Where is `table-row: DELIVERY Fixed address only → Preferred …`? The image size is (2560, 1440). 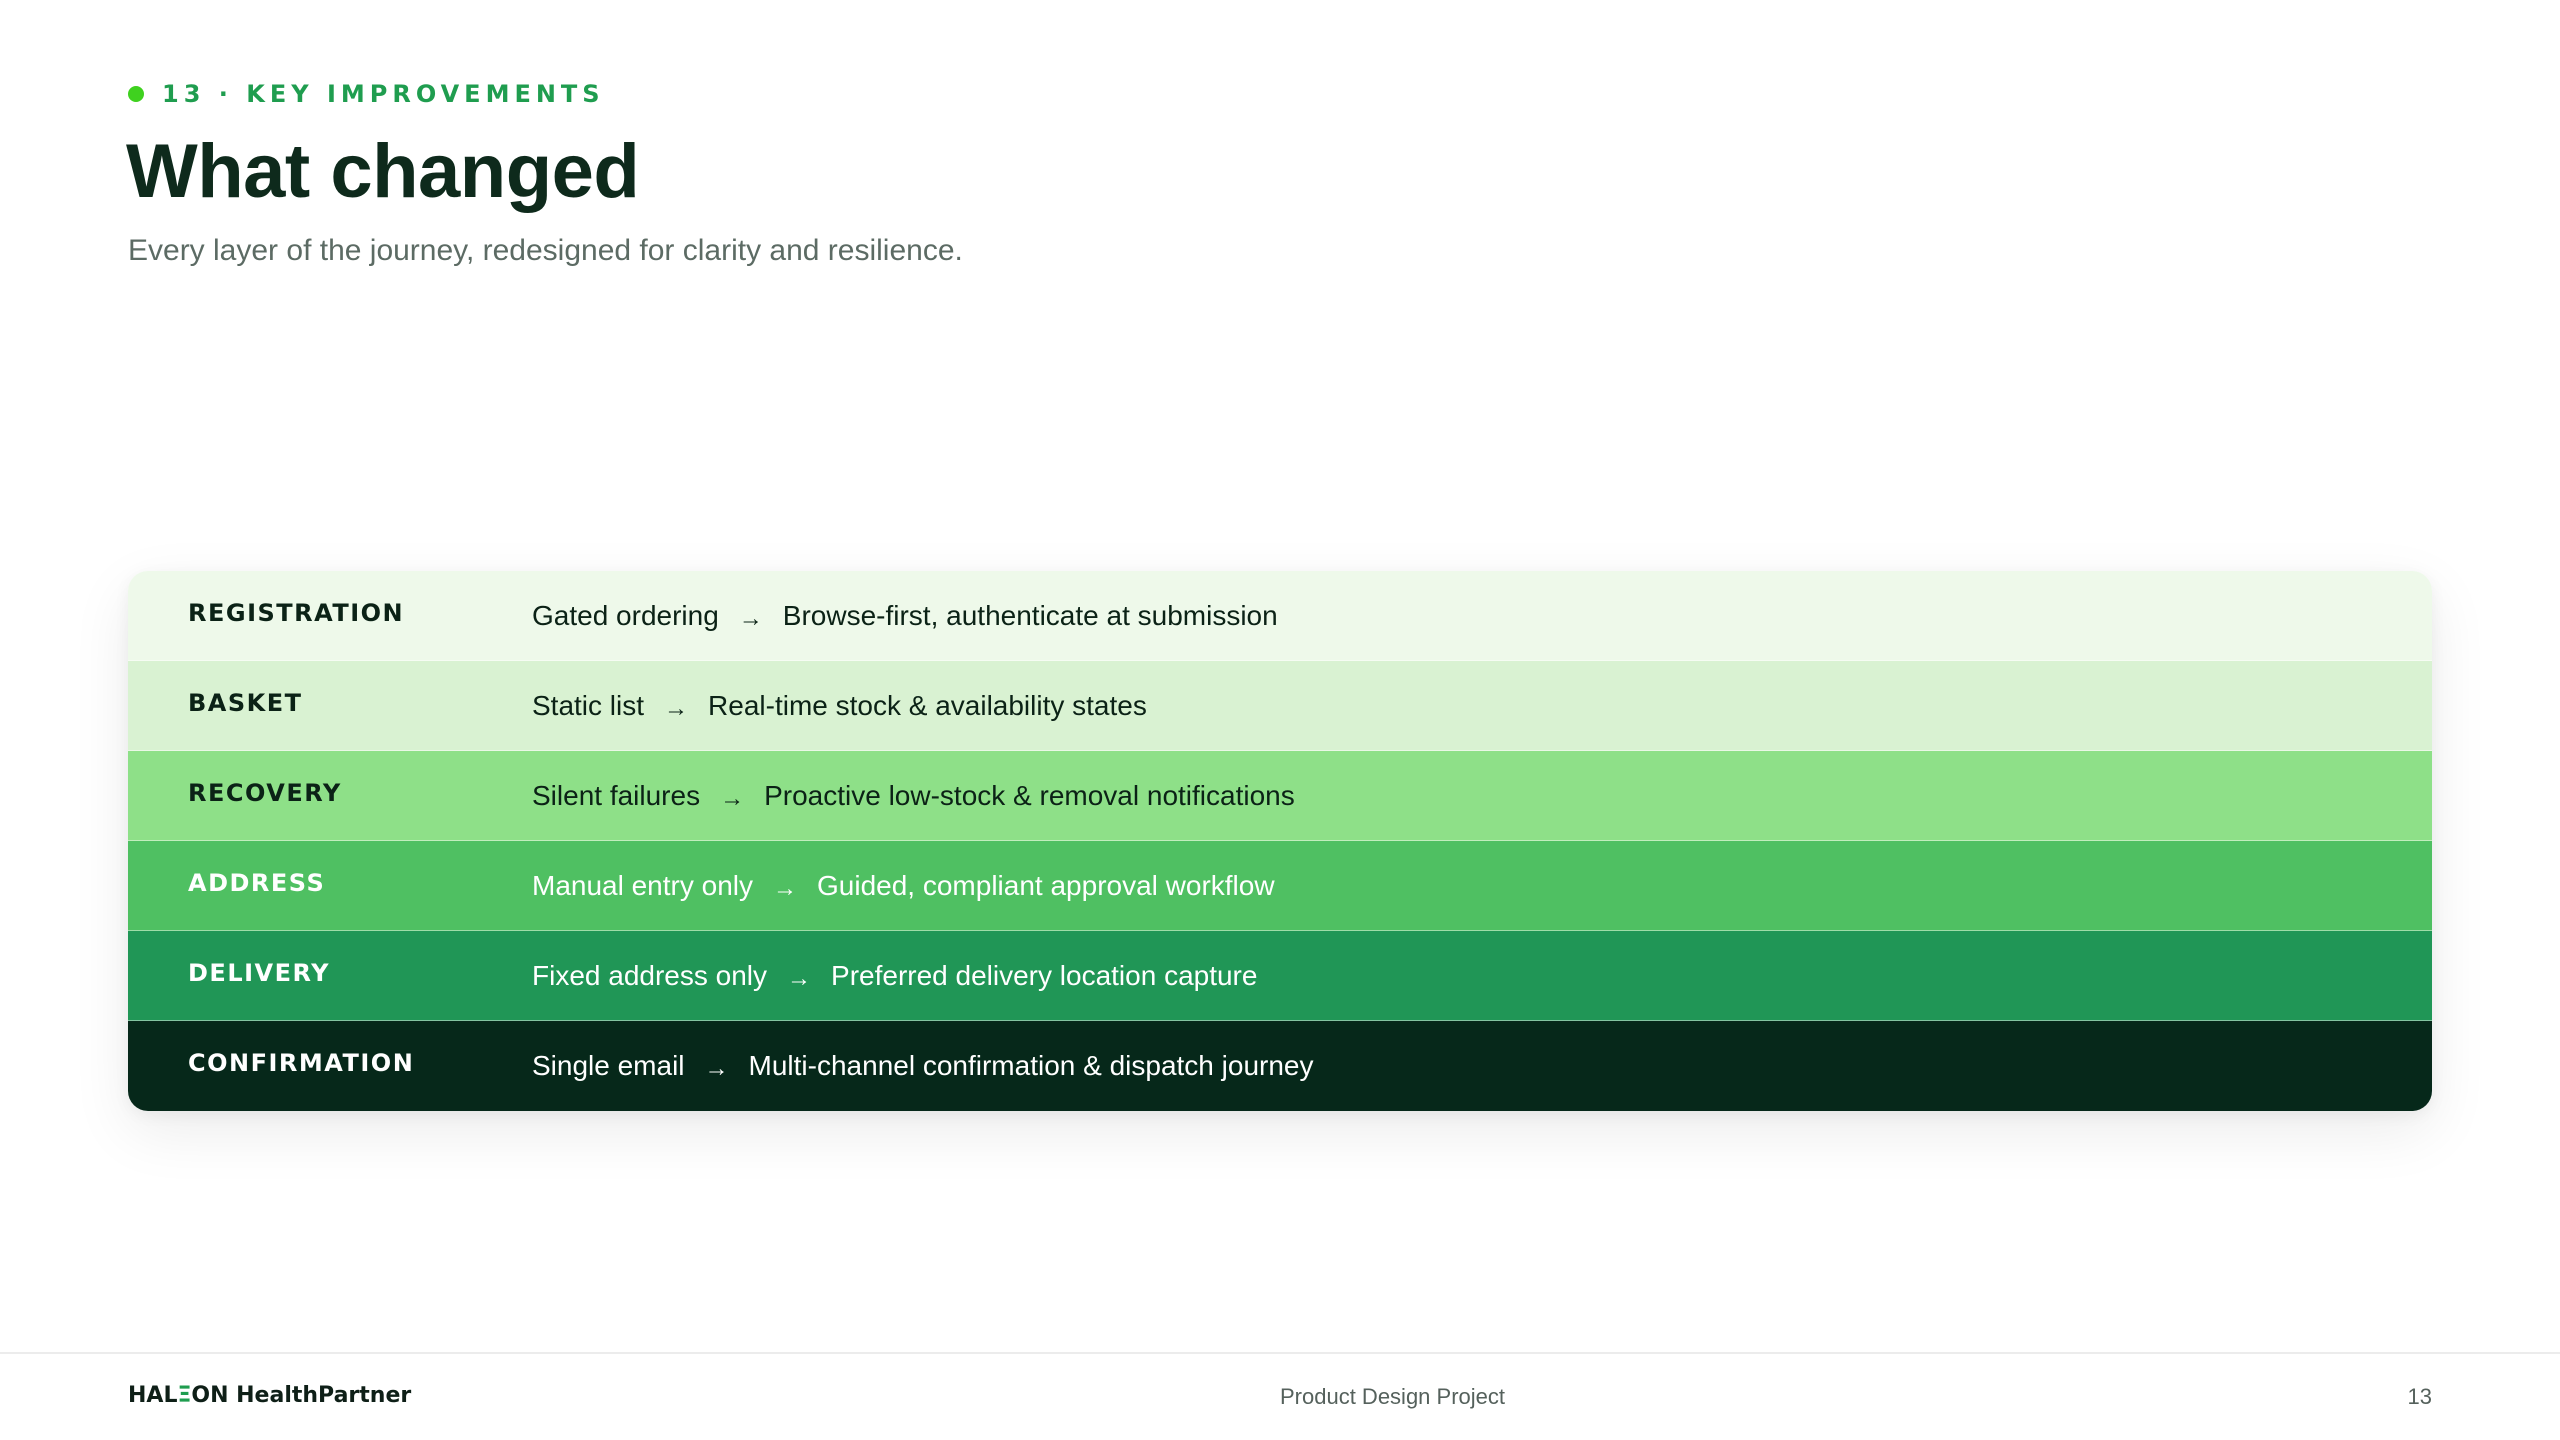
table-row: DELIVERY Fixed address only → Preferred … is located at coordinates (1280, 976).